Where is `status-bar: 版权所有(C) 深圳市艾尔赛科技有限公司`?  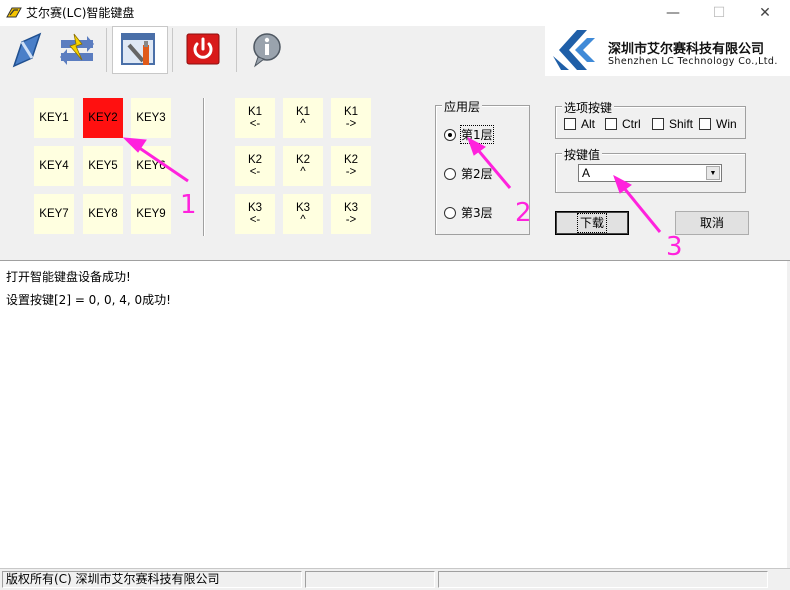
status-bar: 版权所有(C) 深圳市艾尔赛科技有限公司 is located at coordinates (395, 579).